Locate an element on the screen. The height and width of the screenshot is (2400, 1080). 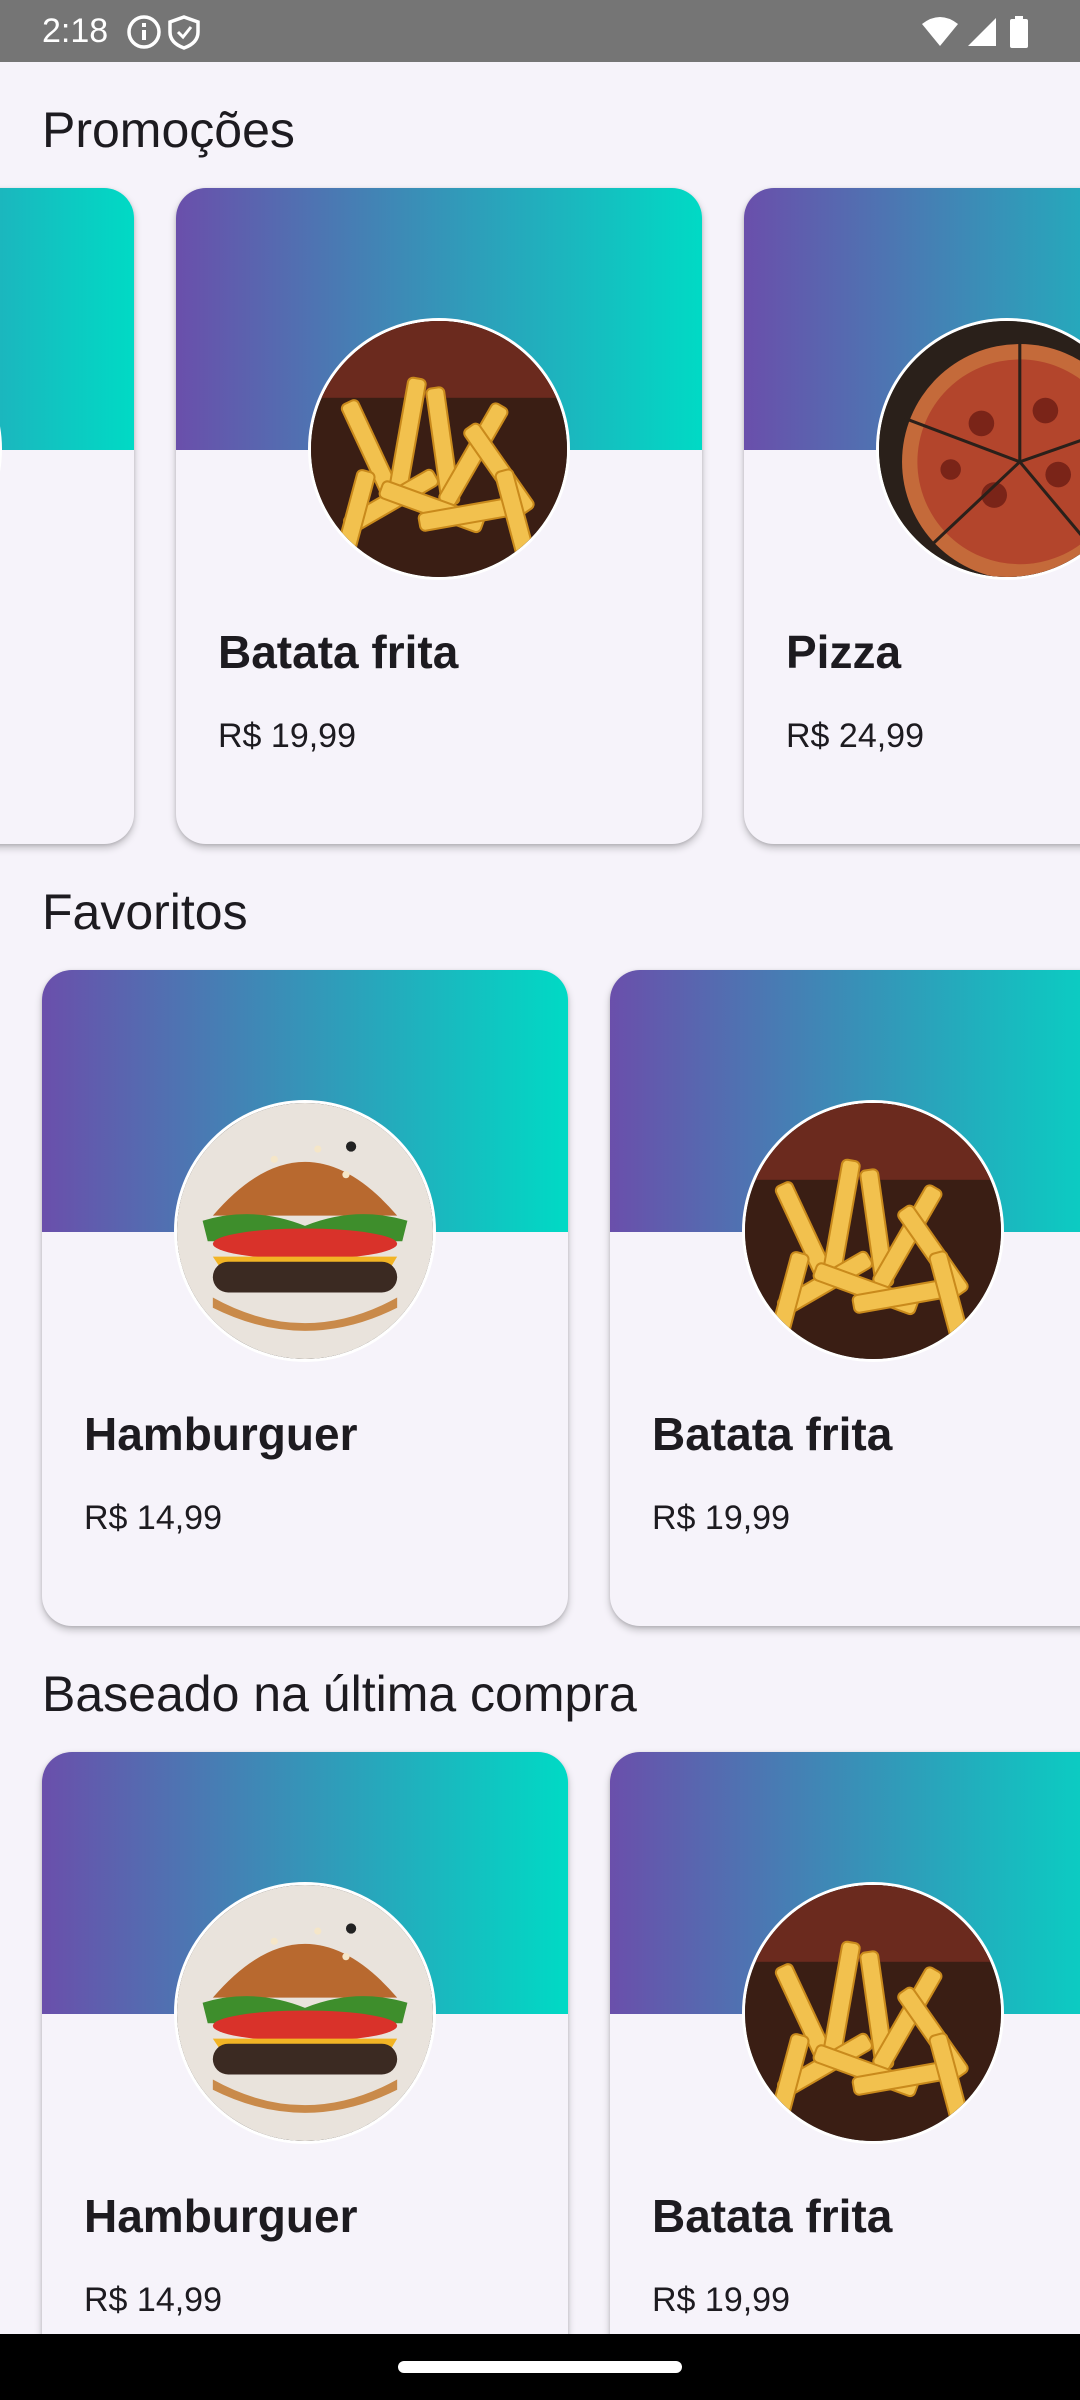
status-icons-right is located at coordinates (980, 34).